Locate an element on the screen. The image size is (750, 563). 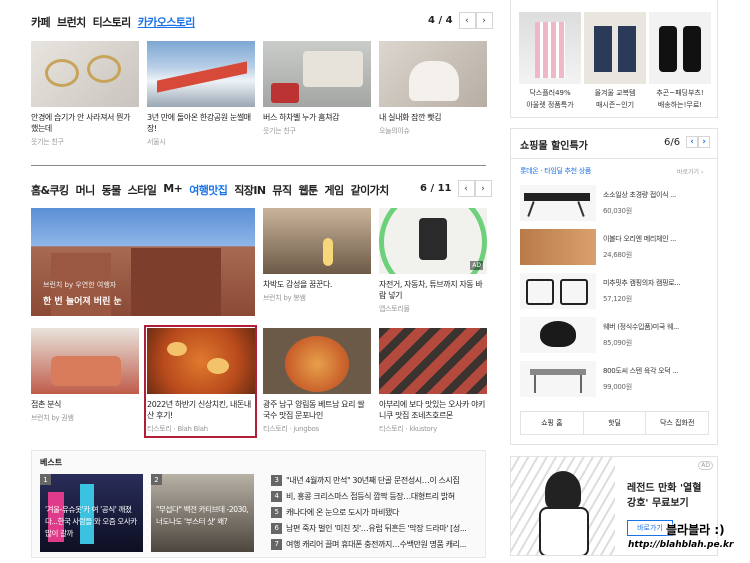
tab-game: 게임 is located at coordinates (335, 190).